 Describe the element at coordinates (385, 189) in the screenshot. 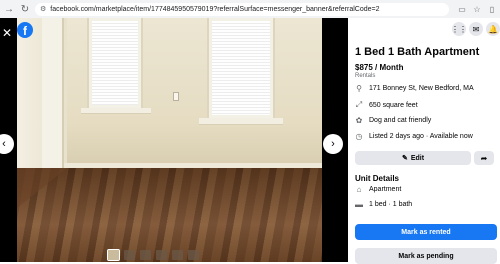

I see `unit-type-text: Apartment` at that location.